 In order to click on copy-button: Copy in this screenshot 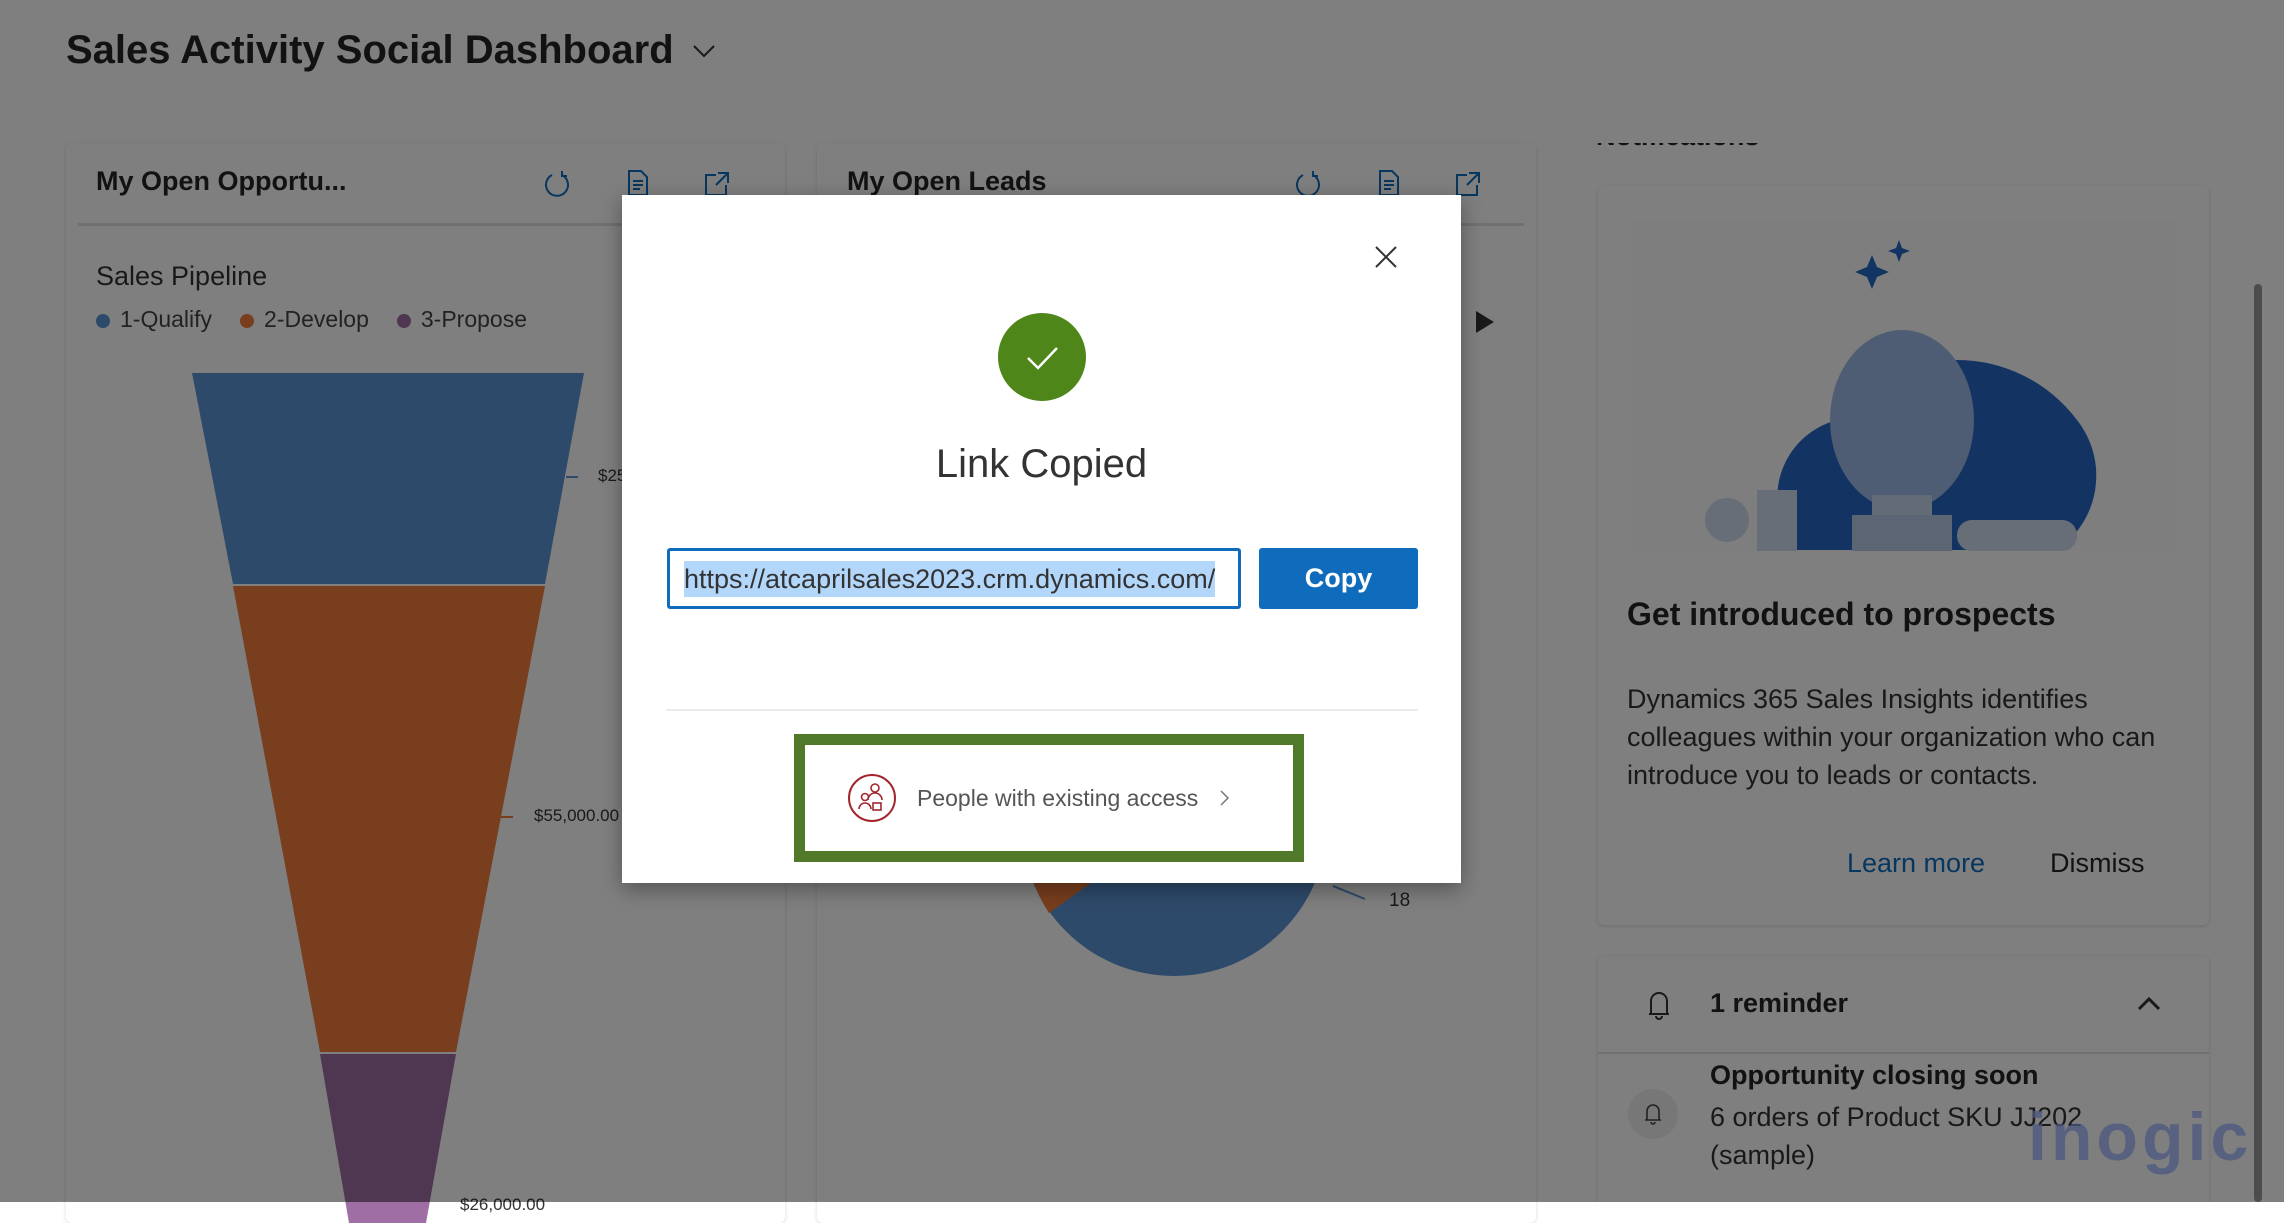, I will do `click(1338, 578)`.